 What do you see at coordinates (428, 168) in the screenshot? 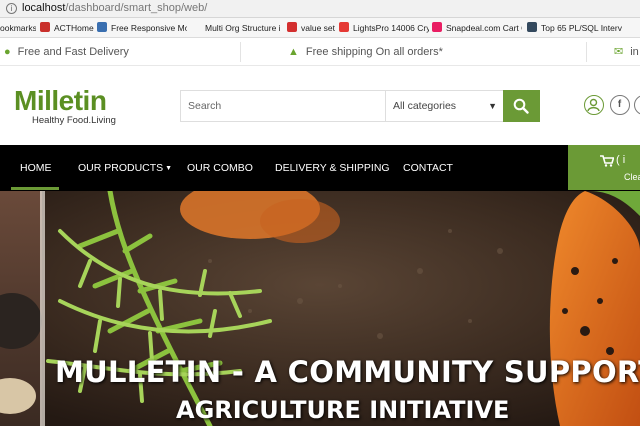
I see `nav-item-contact: CONTACT` at bounding box center [428, 168].